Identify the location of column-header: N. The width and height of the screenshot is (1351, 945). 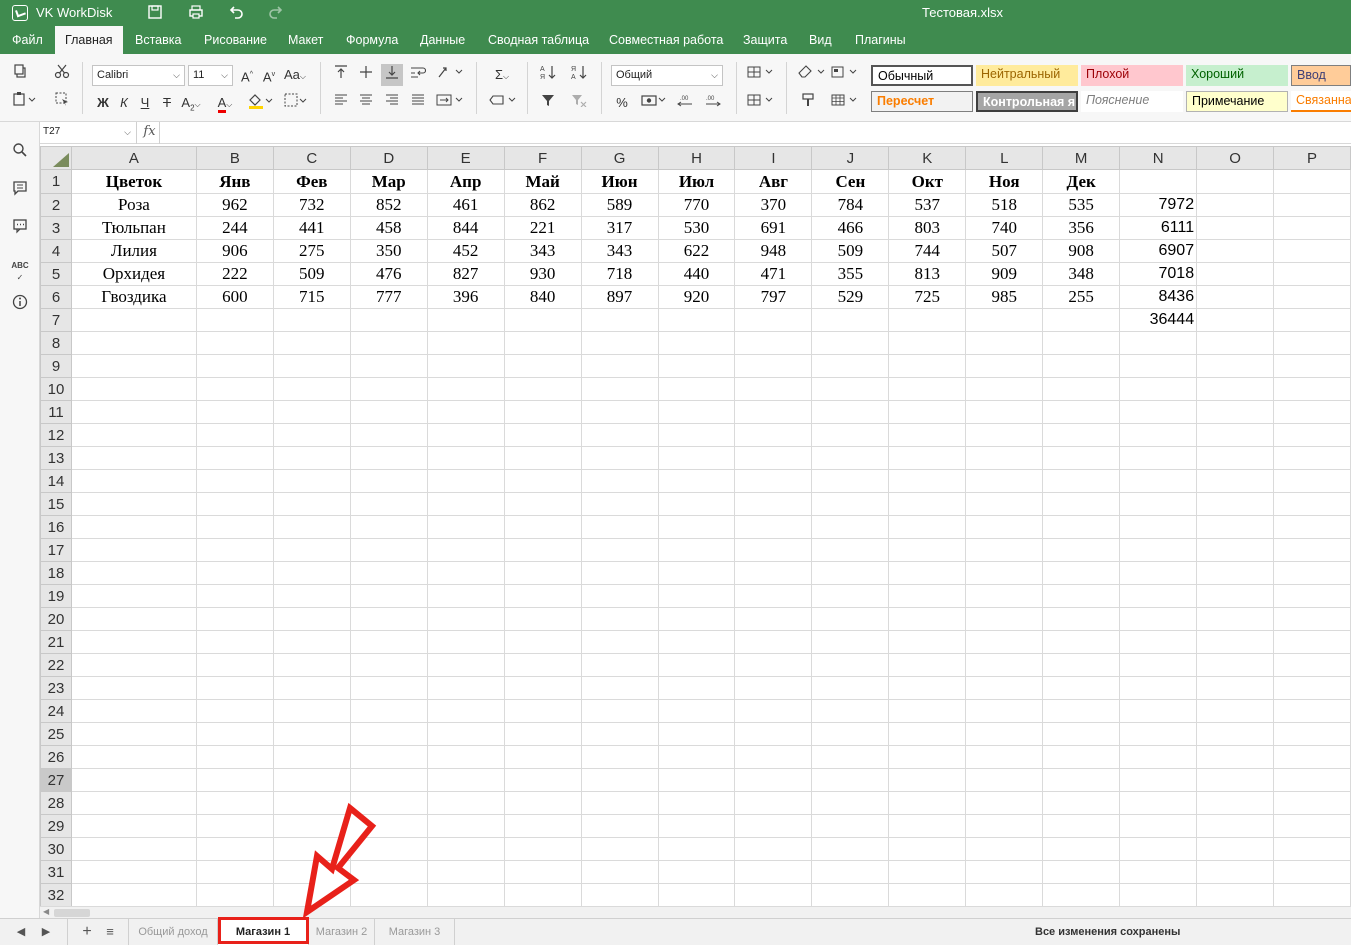
(1158, 158).